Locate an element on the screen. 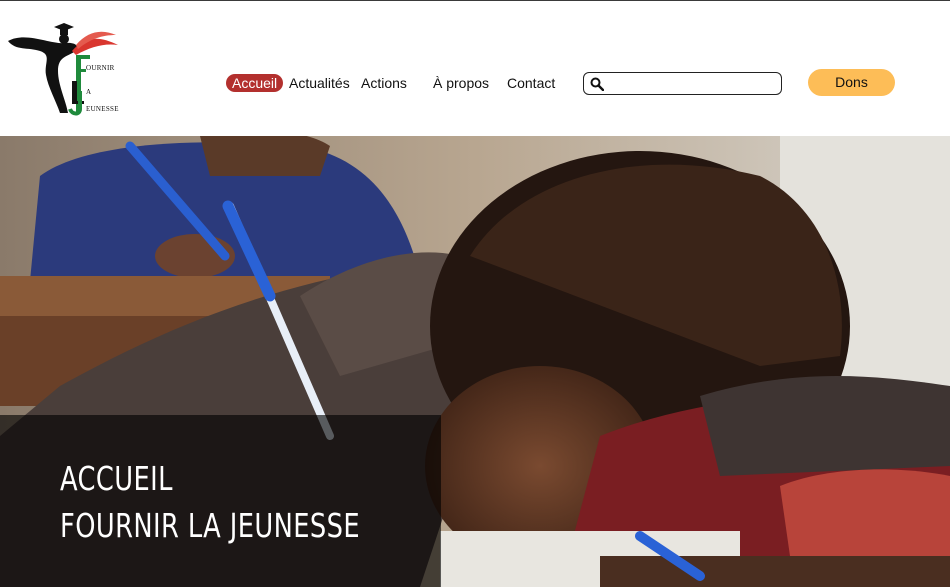  logo-text-line3: EUNESSE is located at coordinates (102, 109).